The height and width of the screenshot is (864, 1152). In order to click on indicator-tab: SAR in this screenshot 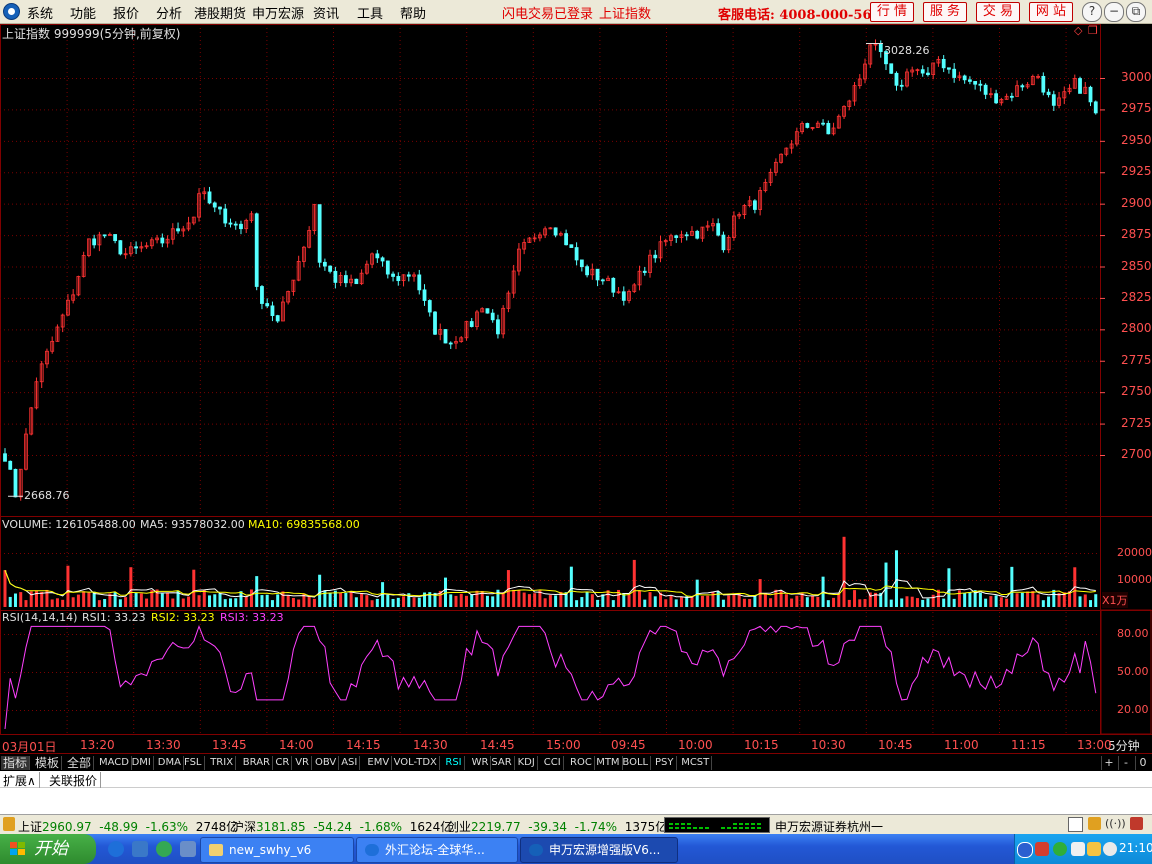, I will do `click(502, 763)`.